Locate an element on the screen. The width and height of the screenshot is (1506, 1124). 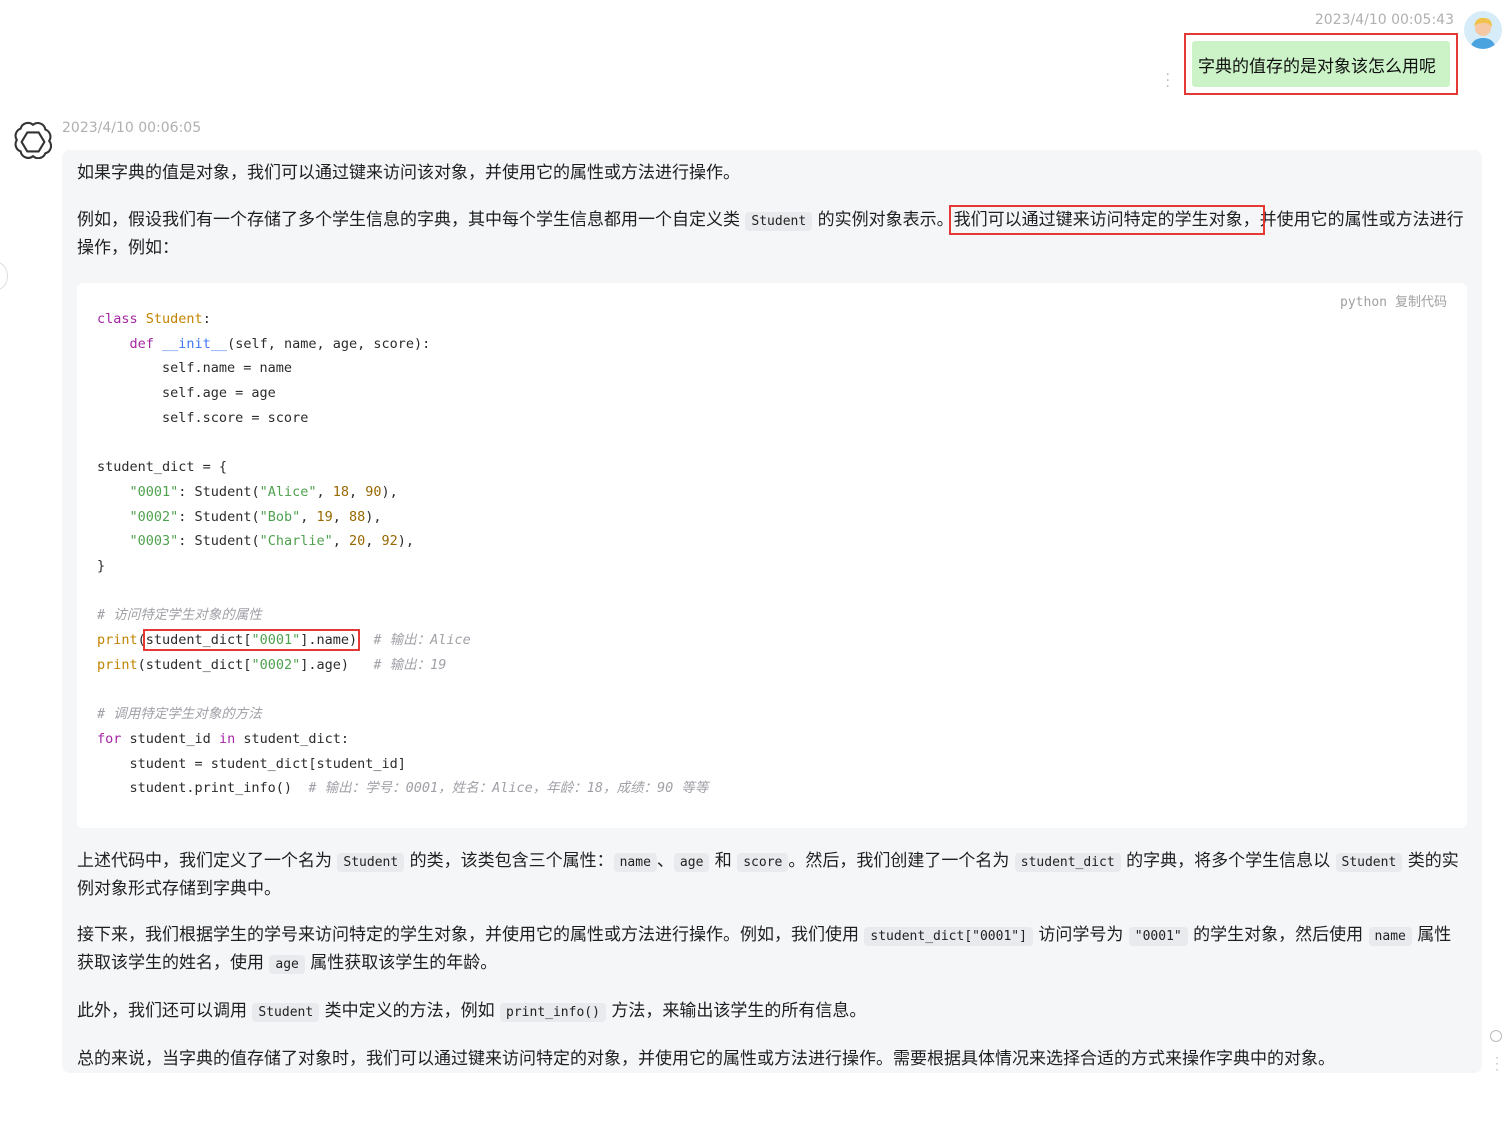
code-comment: # 输出：Alice is located at coordinates (422, 640).